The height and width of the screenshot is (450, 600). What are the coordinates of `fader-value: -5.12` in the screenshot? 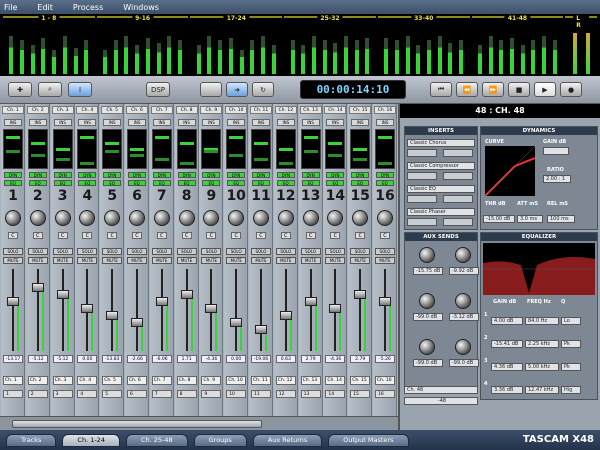 It's located at (37, 359).